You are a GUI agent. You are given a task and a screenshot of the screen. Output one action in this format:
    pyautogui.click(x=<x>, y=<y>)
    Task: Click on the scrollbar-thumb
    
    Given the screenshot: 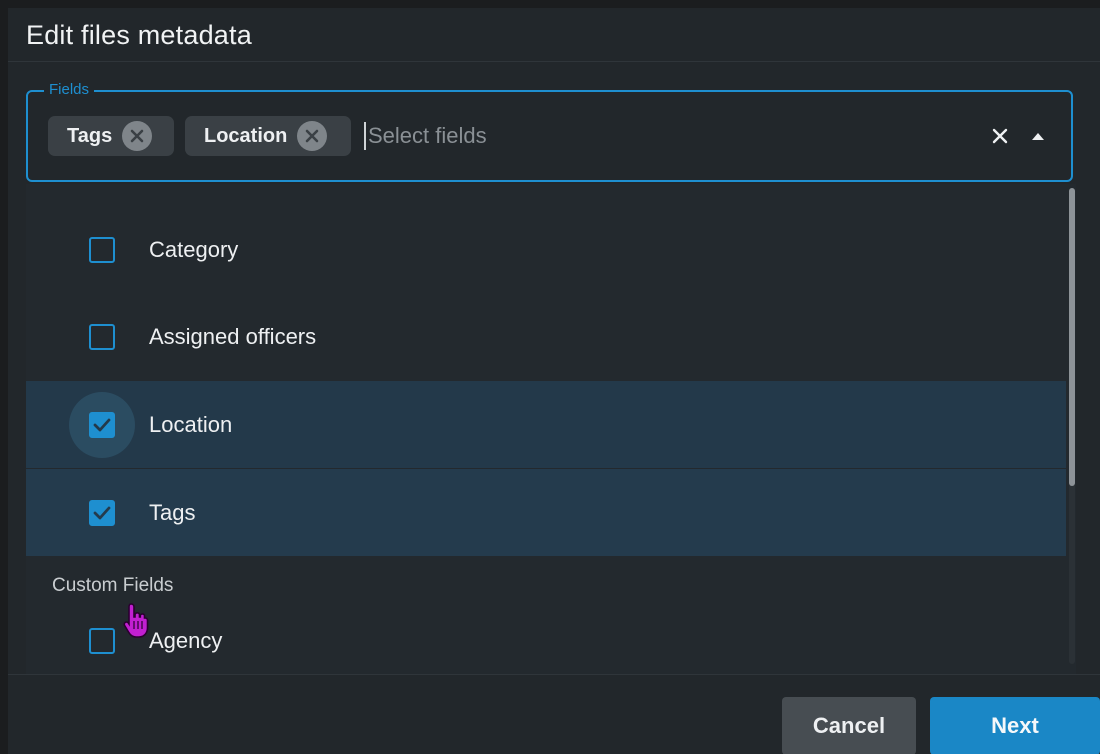 What is the action you would take?
    pyautogui.click(x=1072, y=337)
    